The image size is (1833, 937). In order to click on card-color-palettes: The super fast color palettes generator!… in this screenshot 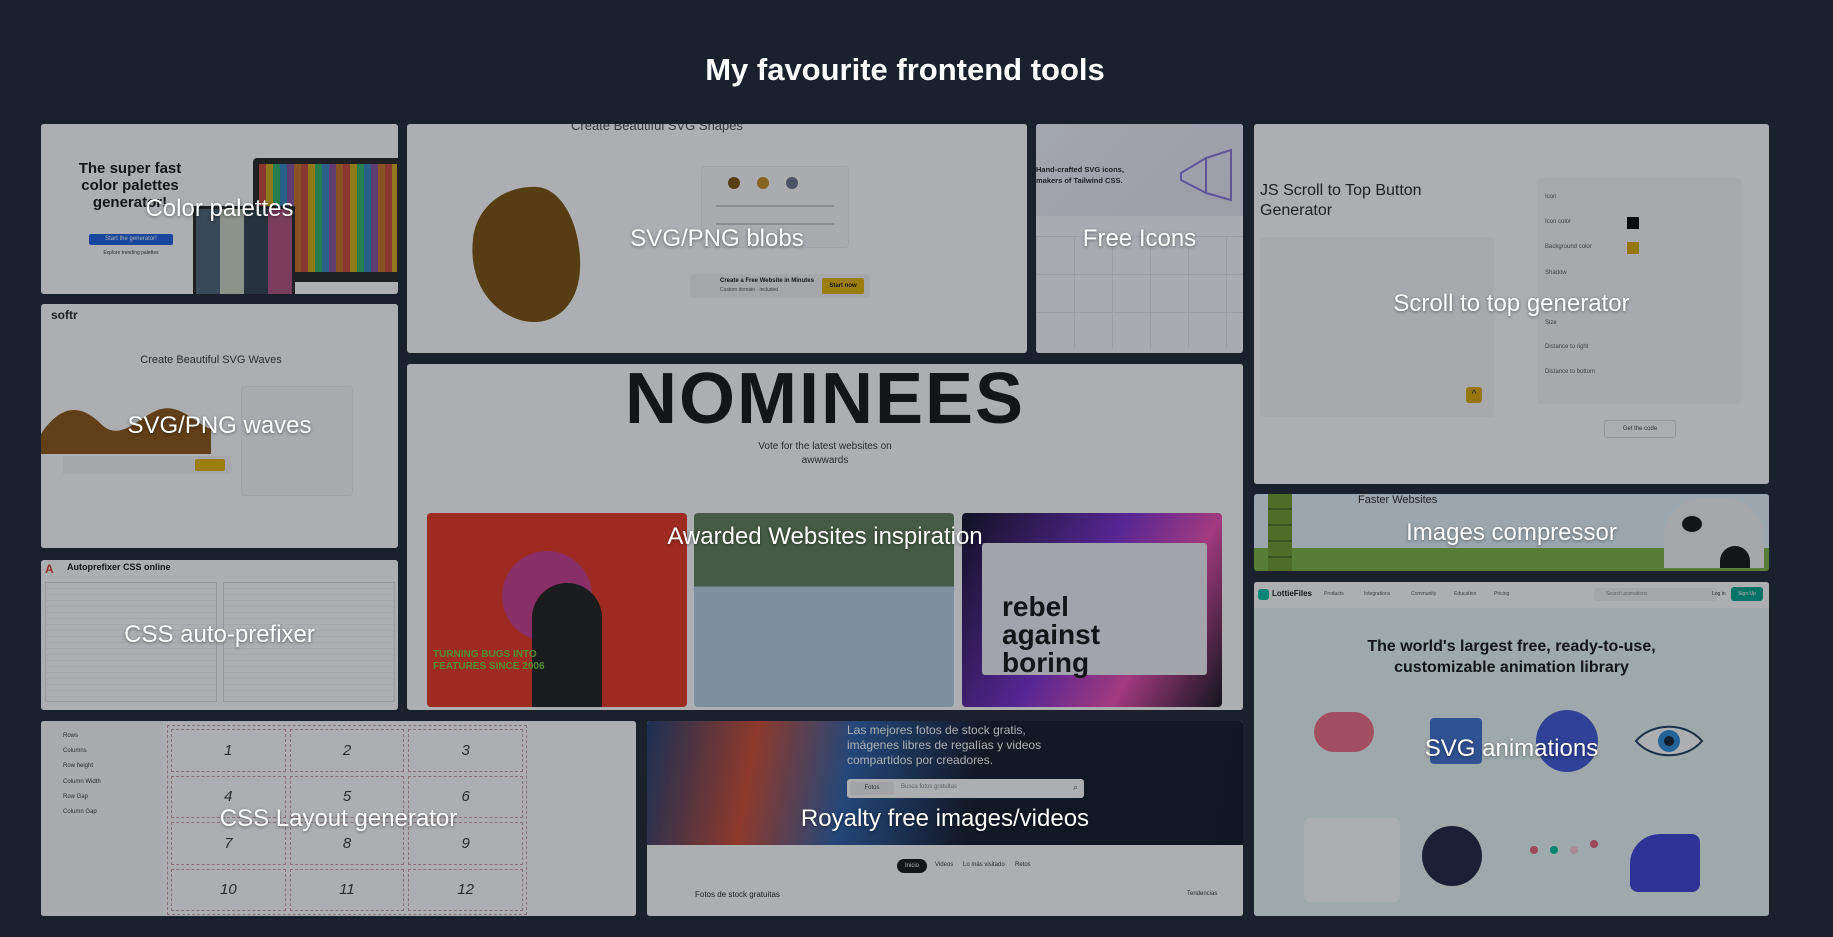, I will do `click(219, 209)`.